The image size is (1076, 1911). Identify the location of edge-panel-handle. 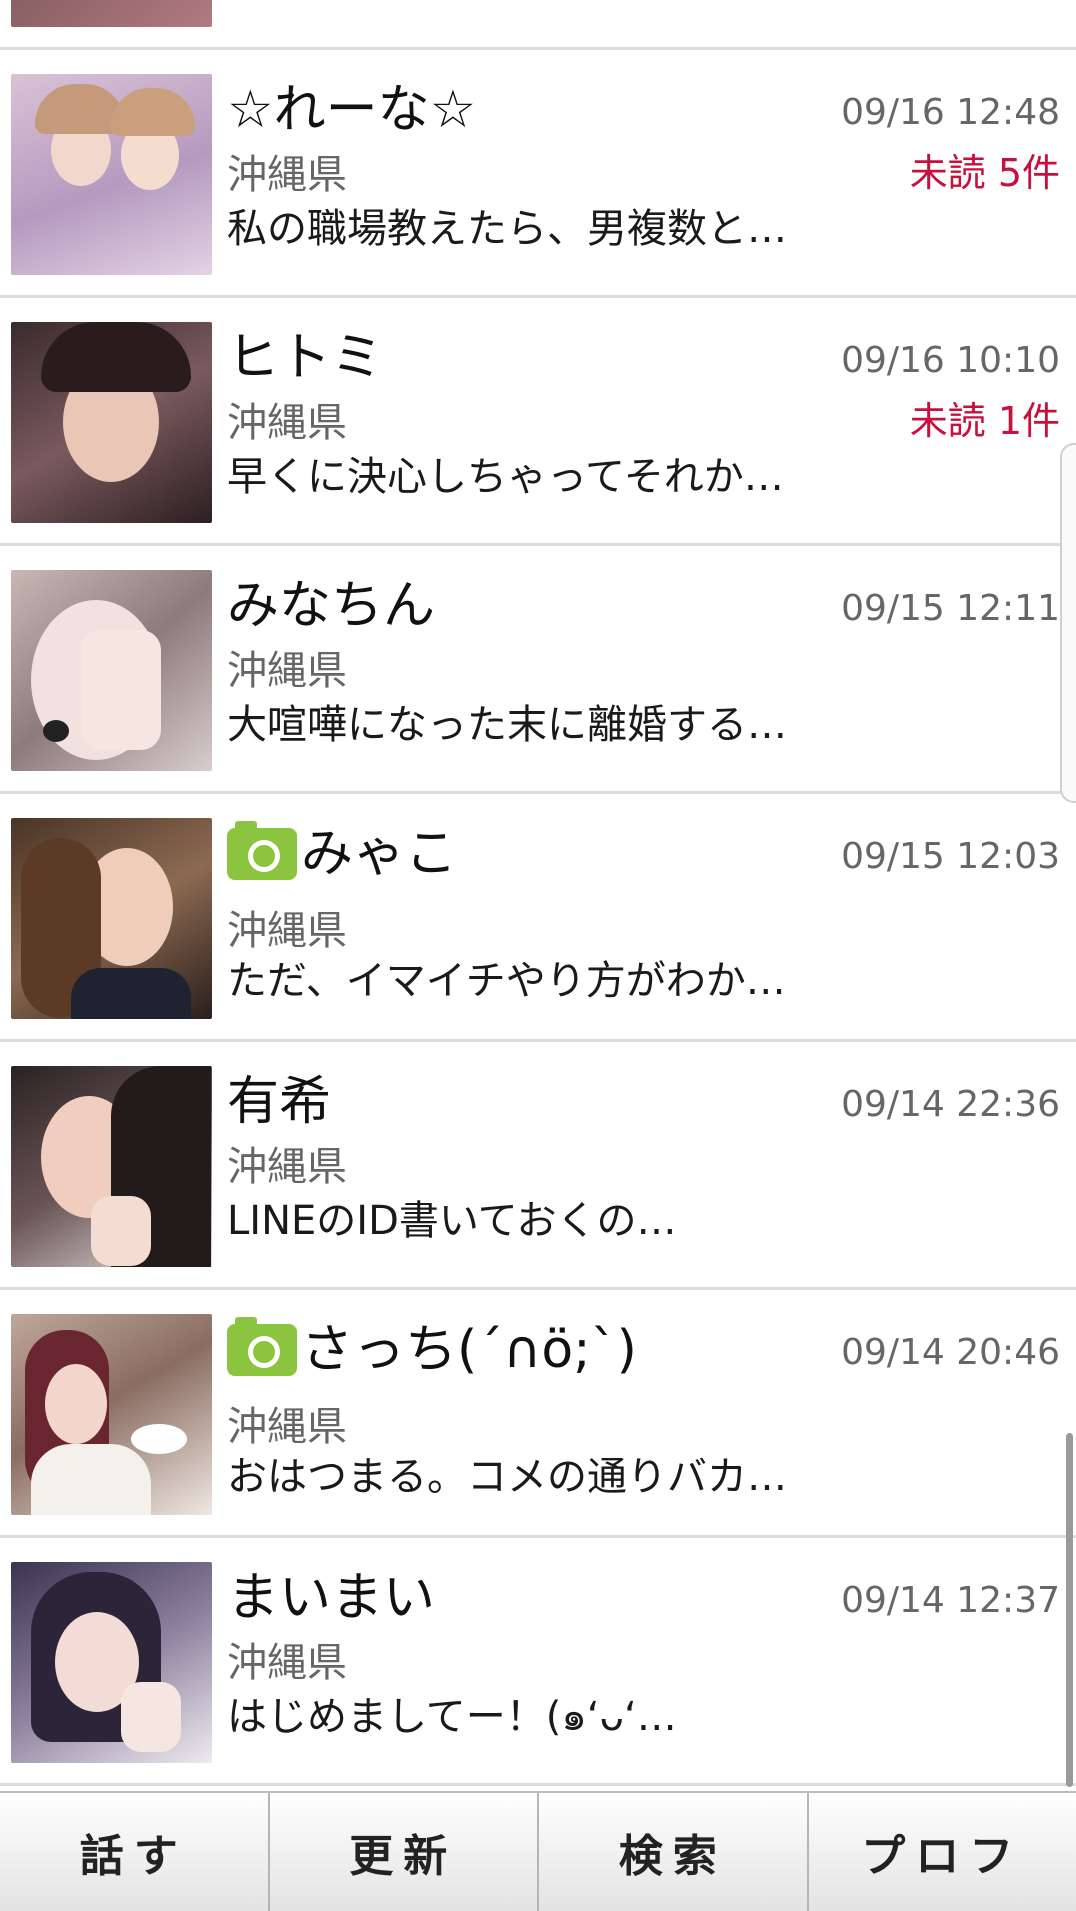
(1068, 623).